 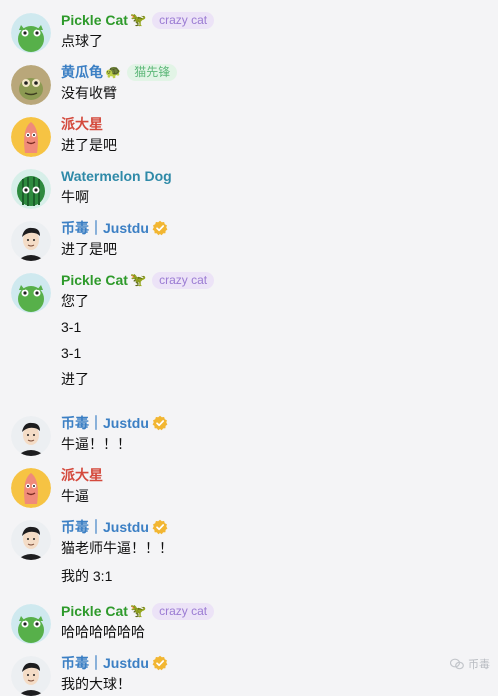 What do you see at coordinates (113, 71) in the screenshot?
I see `sender-emoji-icon: 🐢` at bounding box center [113, 71].